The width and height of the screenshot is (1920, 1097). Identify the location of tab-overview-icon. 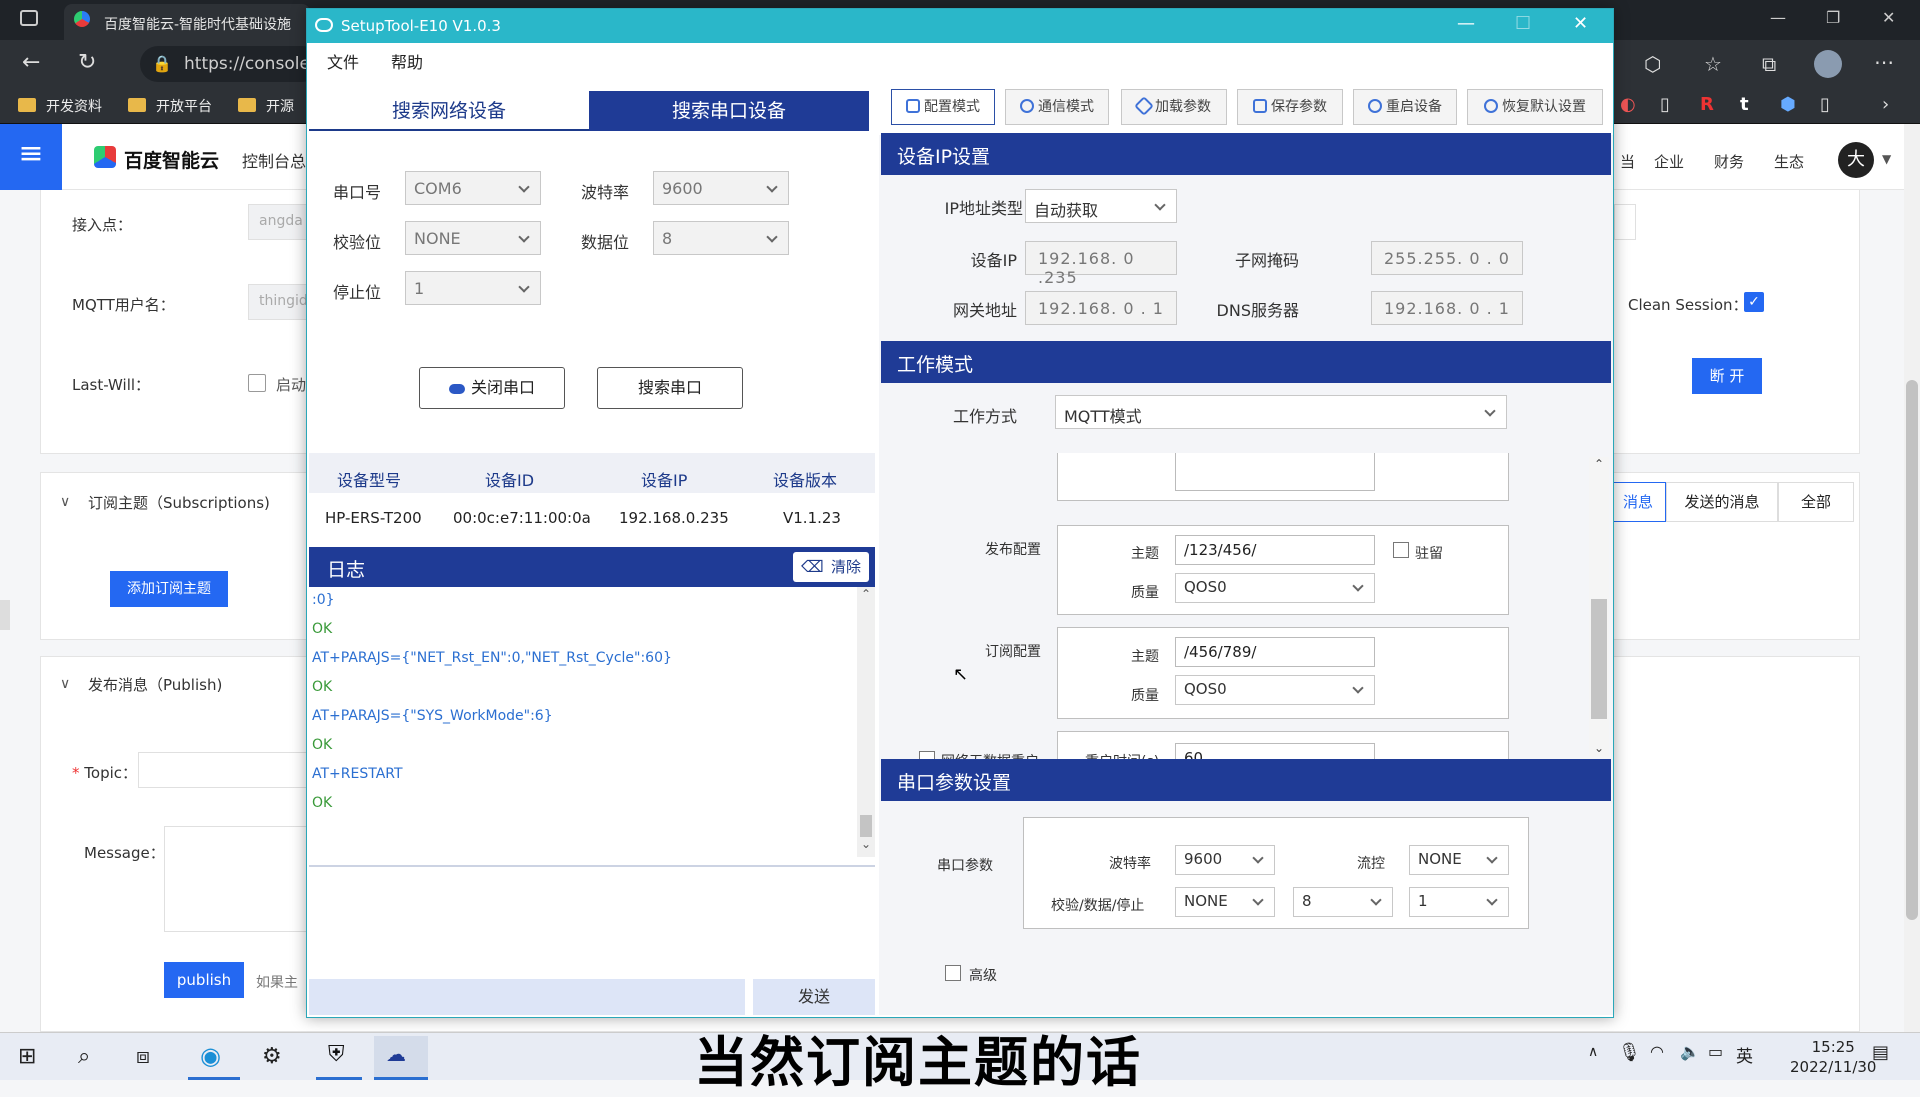
(29, 18).